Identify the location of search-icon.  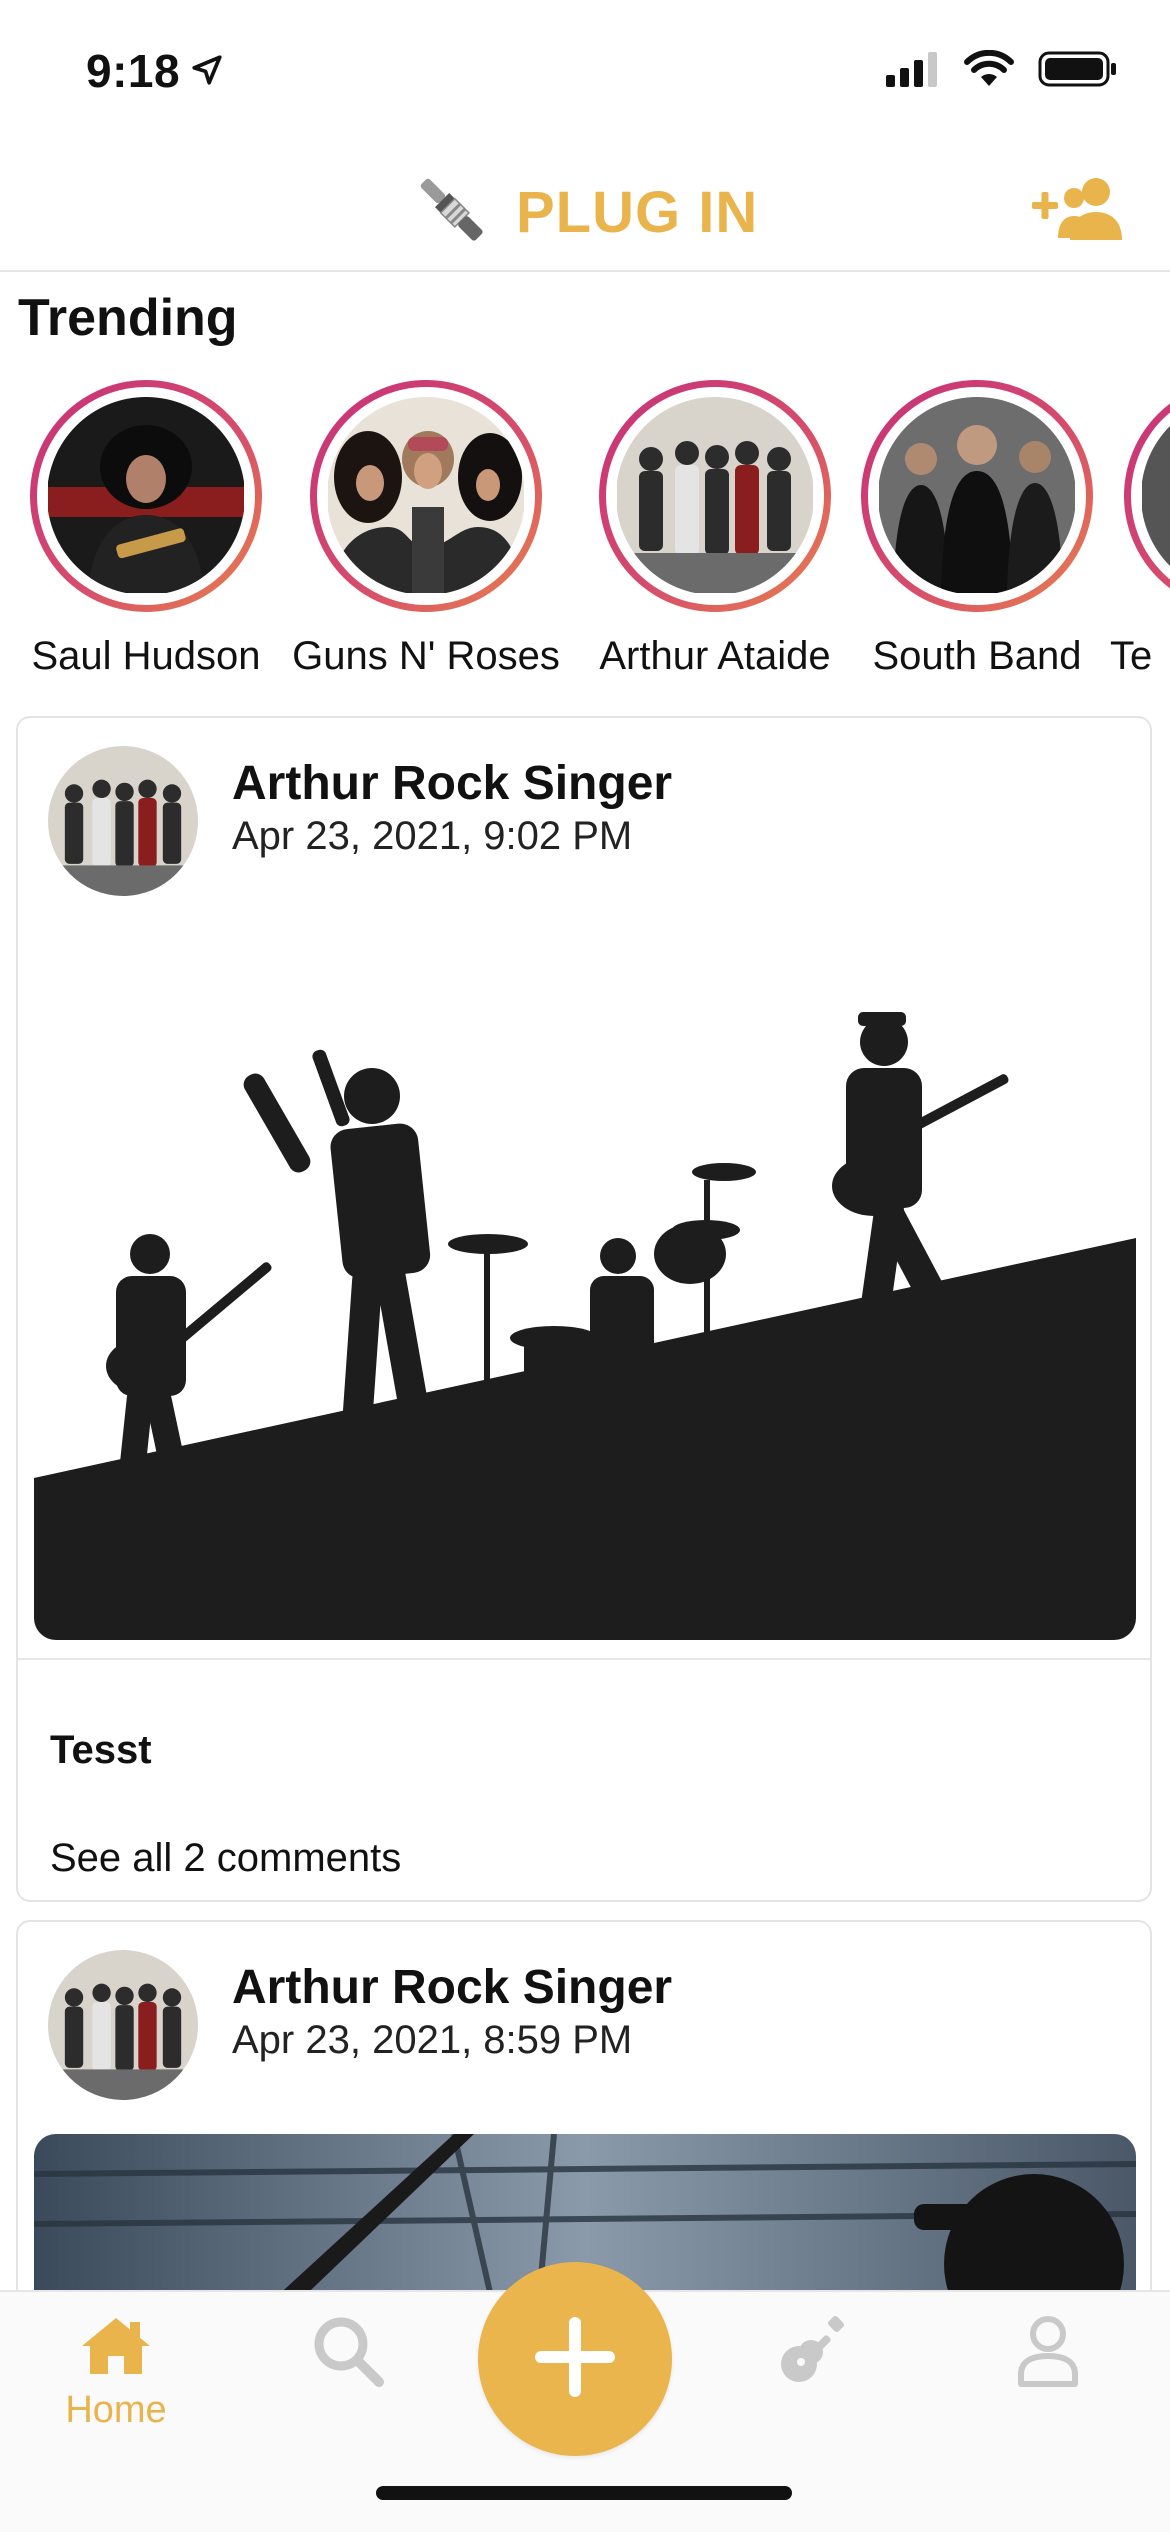
(348, 2354).